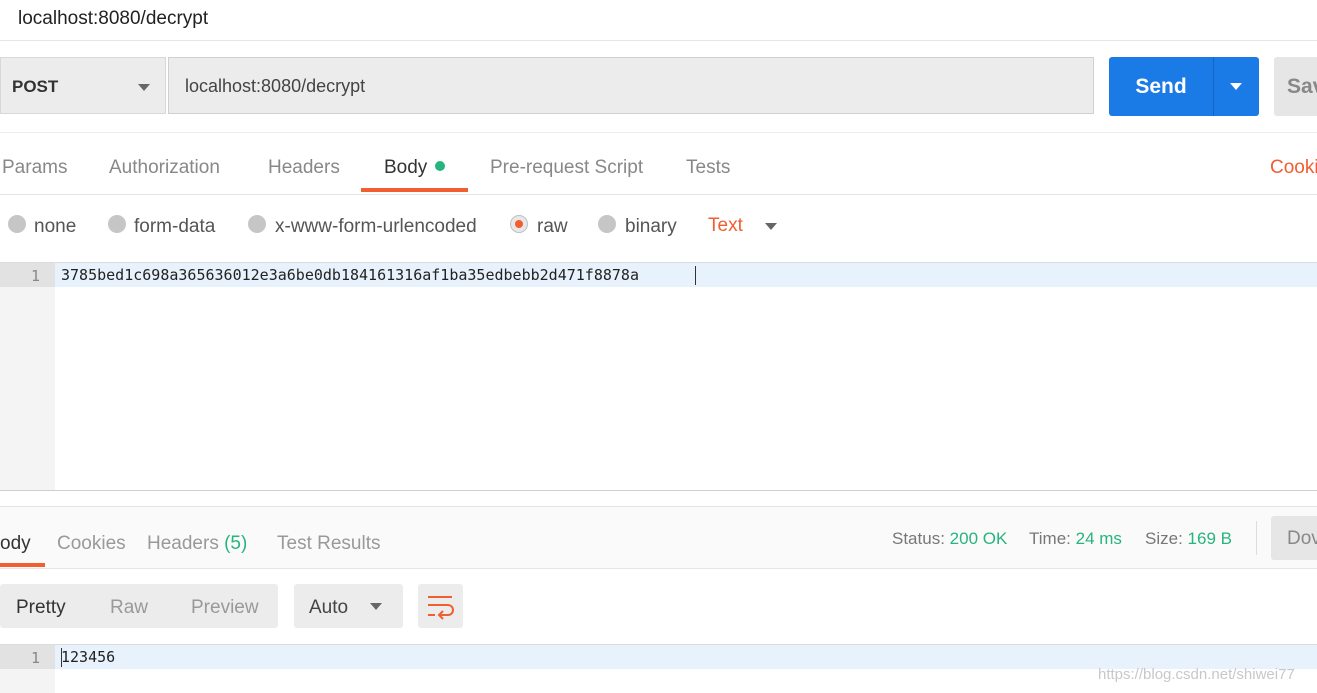 The height and width of the screenshot is (693, 1317). What do you see at coordinates (708, 168) in the screenshot?
I see `tab-tests: Tests` at bounding box center [708, 168].